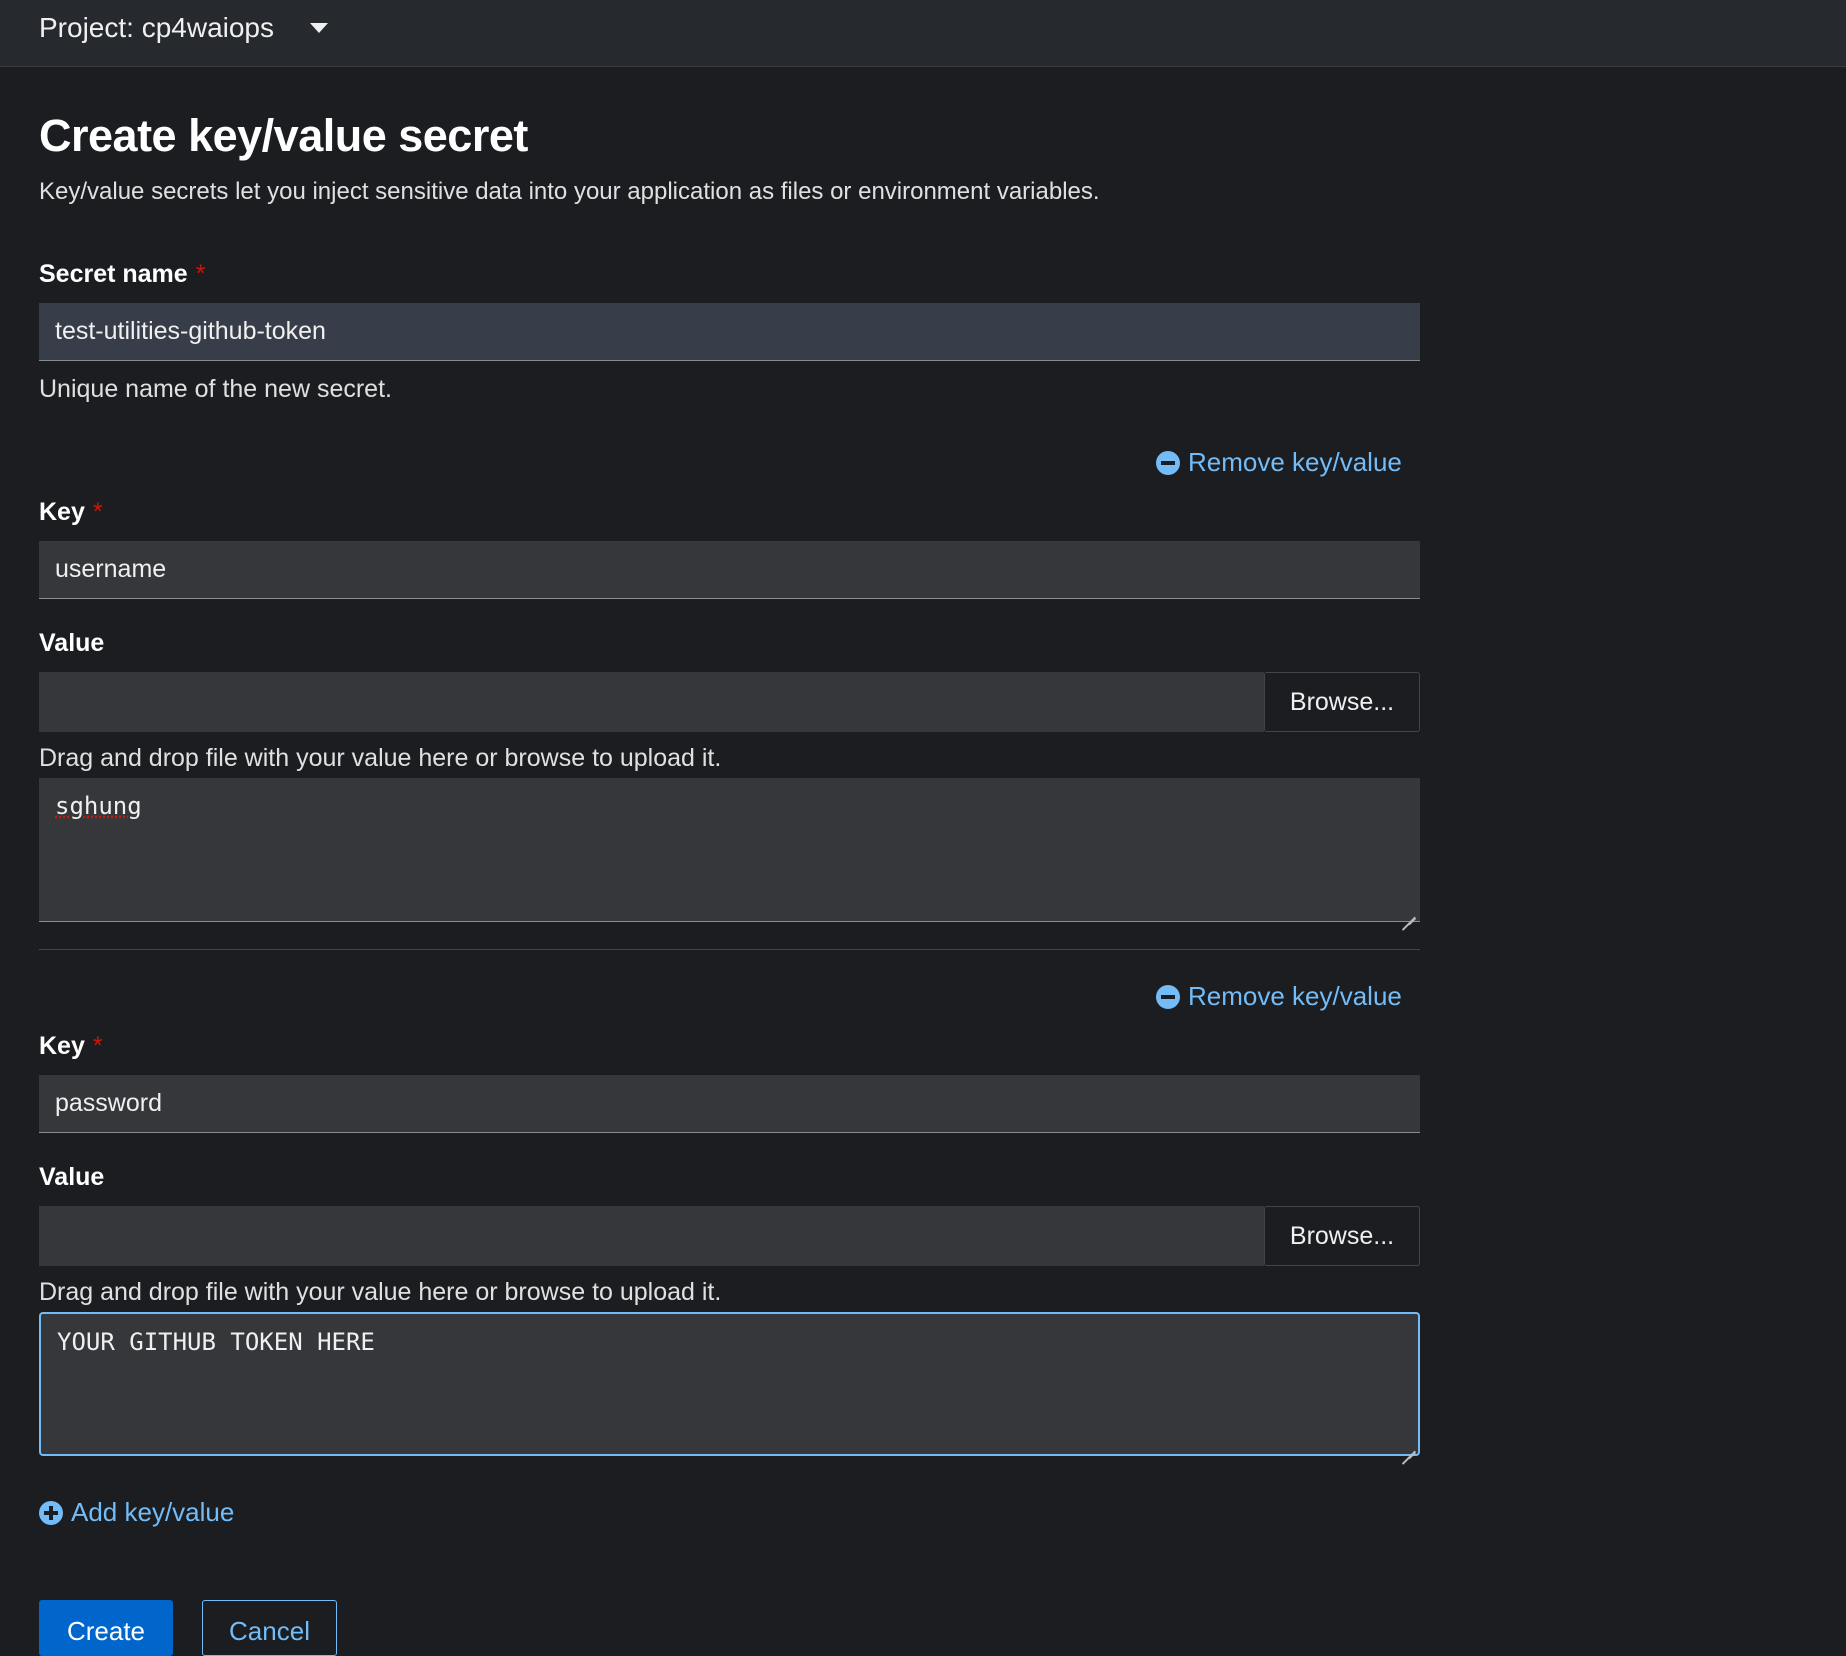 The image size is (1846, 1656). What do you see at coordinates (106, 1628) in the screenshot?
I see `create-button: Create` at bounding box center [106, 1628].